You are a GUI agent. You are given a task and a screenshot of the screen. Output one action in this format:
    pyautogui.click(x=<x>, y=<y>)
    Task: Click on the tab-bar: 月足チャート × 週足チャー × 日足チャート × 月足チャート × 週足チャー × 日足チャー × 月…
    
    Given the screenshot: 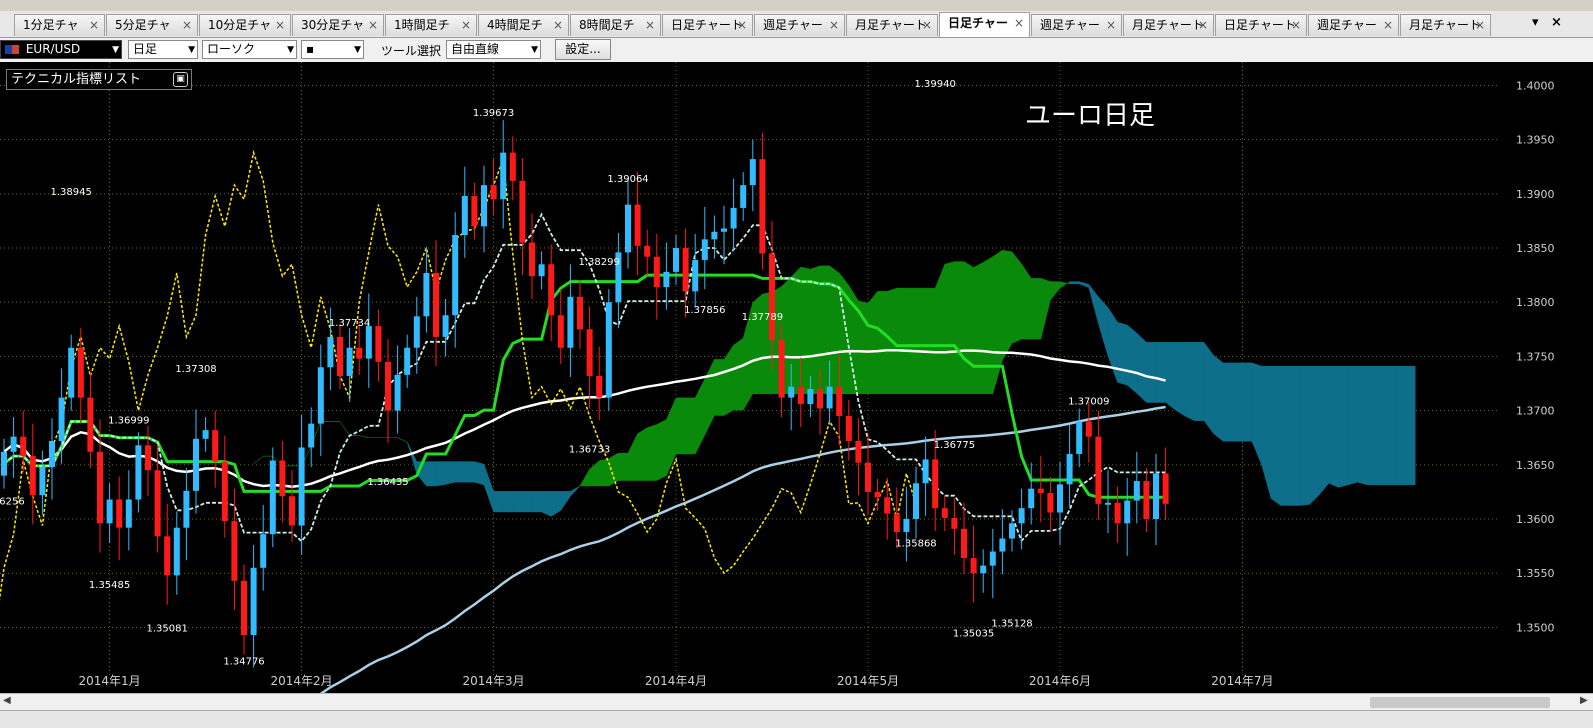 What is the action you would take?
    pyautogui.click(x=796, y=24)
    